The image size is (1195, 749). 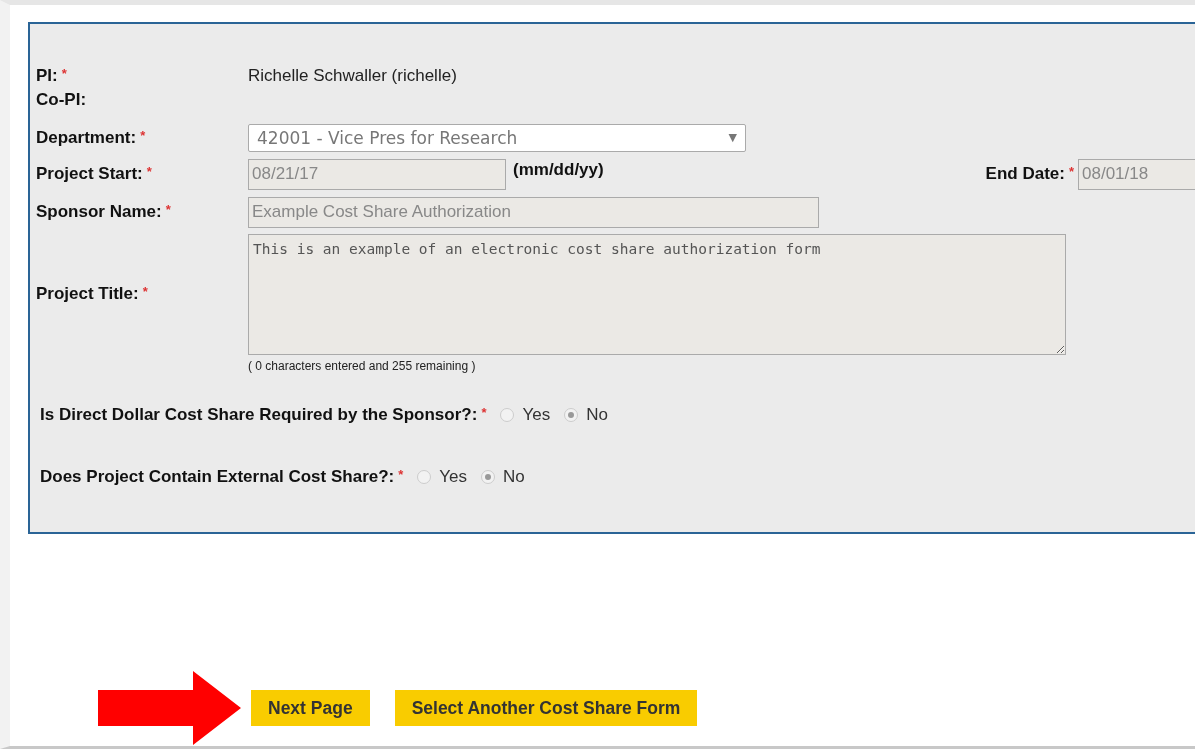 What do you see at coordinates (657, 294) in the screenshot?
I see `project-title-field: This is an example of an electronic cost share authorization form` at bounding box center [657, 294].